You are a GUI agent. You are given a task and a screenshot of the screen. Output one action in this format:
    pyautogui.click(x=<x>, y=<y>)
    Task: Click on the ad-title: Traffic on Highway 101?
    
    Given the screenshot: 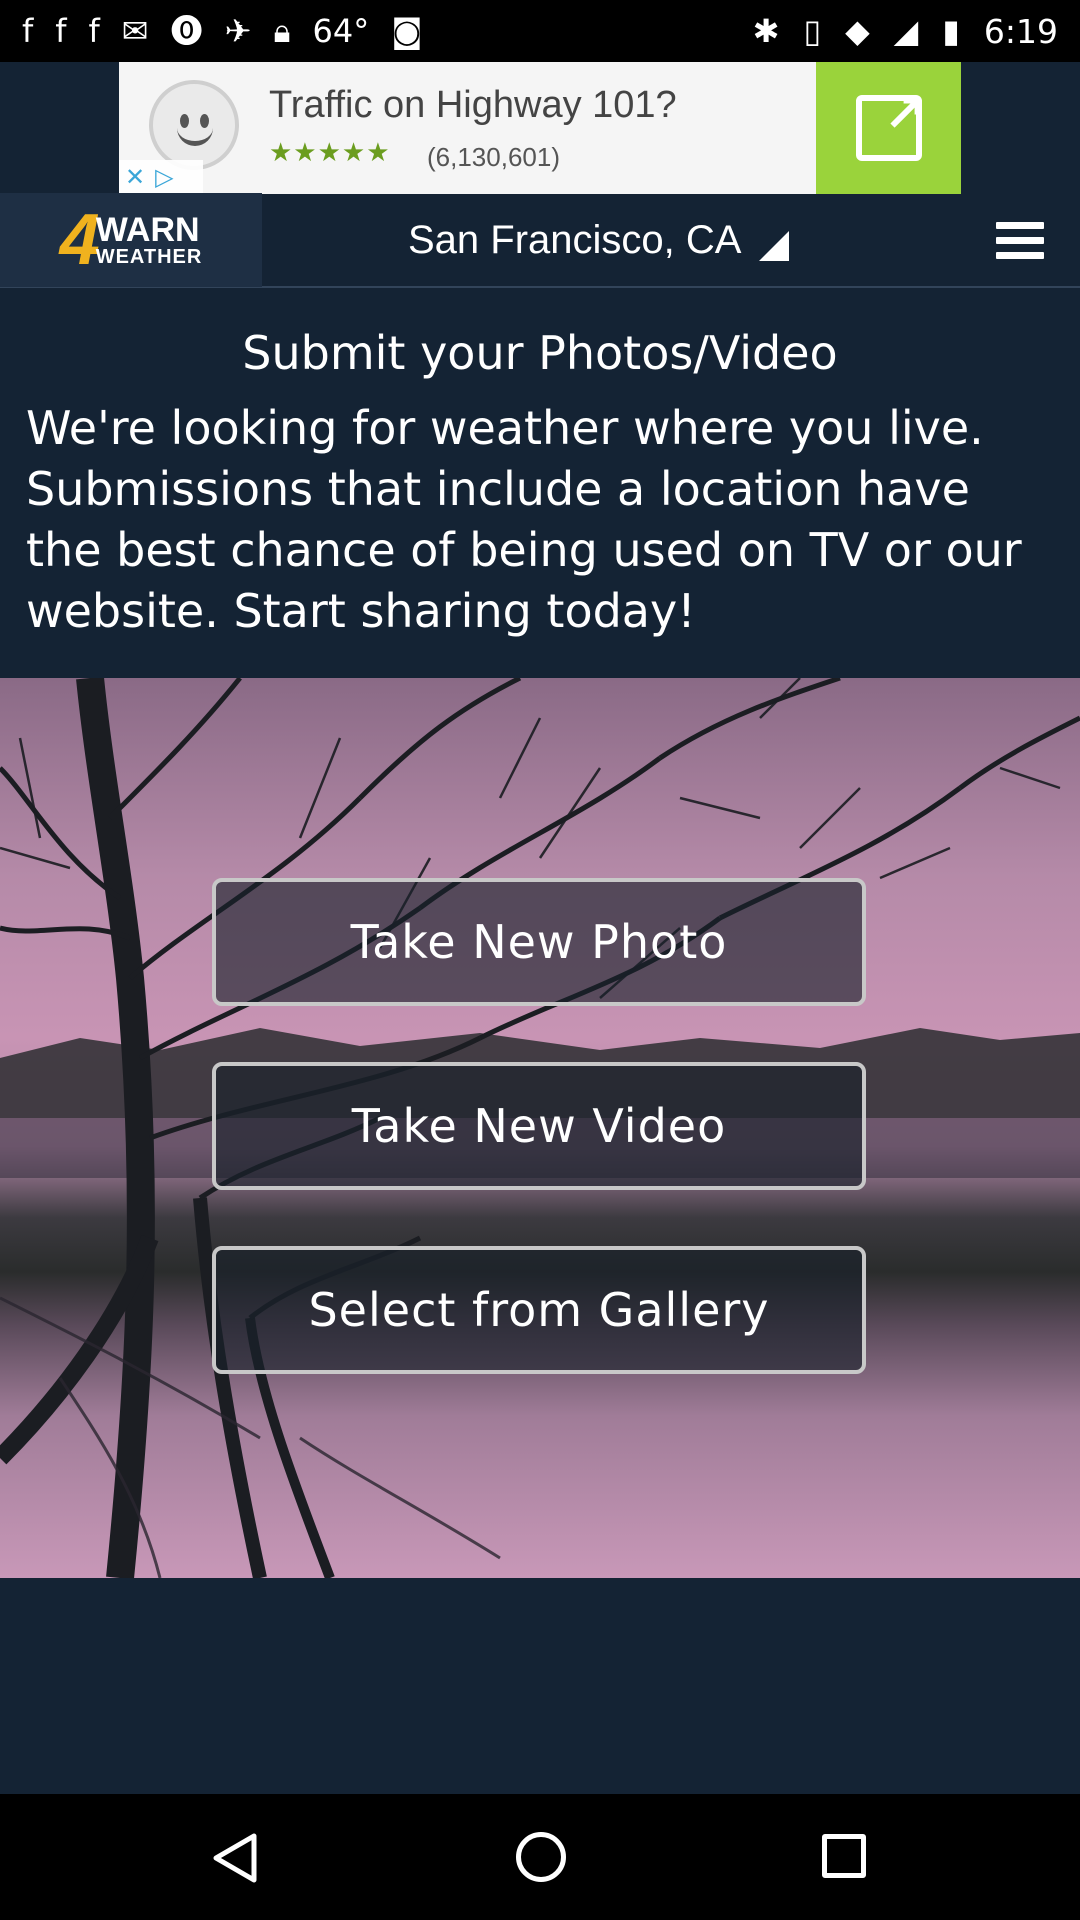 What is the action you would take?
    pyautogui.click(x=473, y=105)
    